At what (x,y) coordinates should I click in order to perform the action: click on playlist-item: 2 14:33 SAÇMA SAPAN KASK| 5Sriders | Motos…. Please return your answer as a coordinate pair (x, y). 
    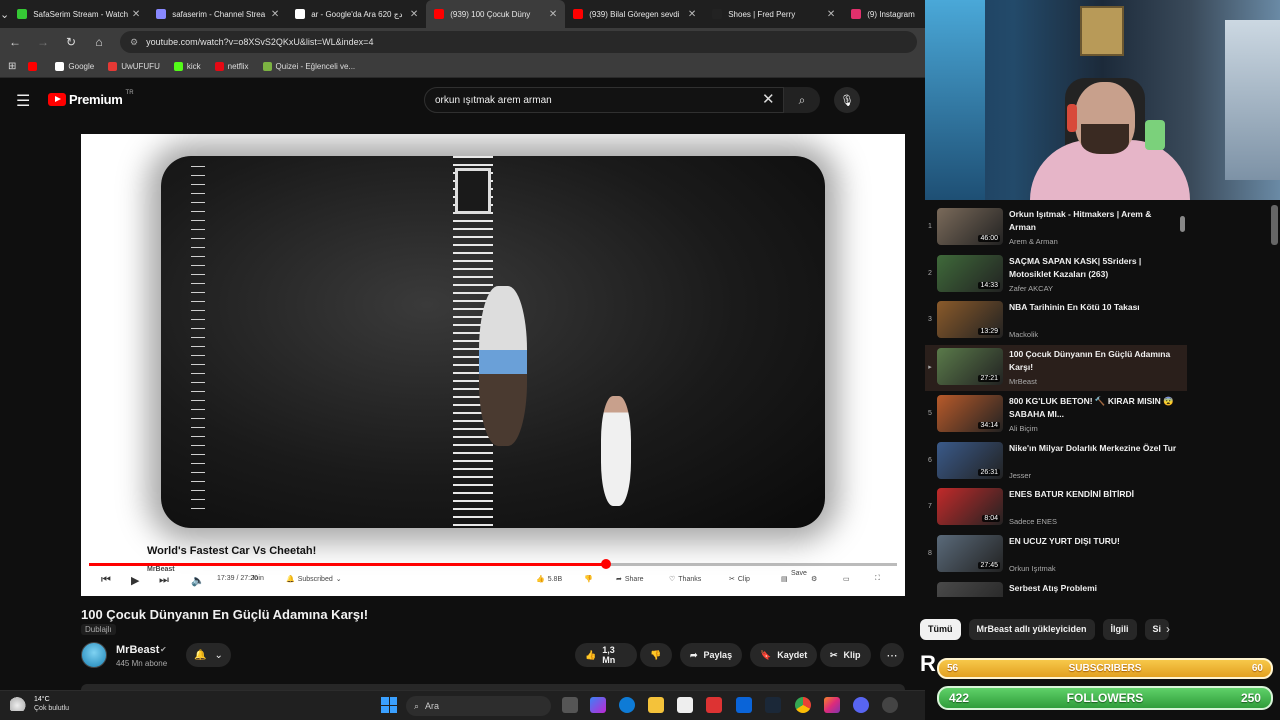
    Looking at the image, I should click on (1056, 275).